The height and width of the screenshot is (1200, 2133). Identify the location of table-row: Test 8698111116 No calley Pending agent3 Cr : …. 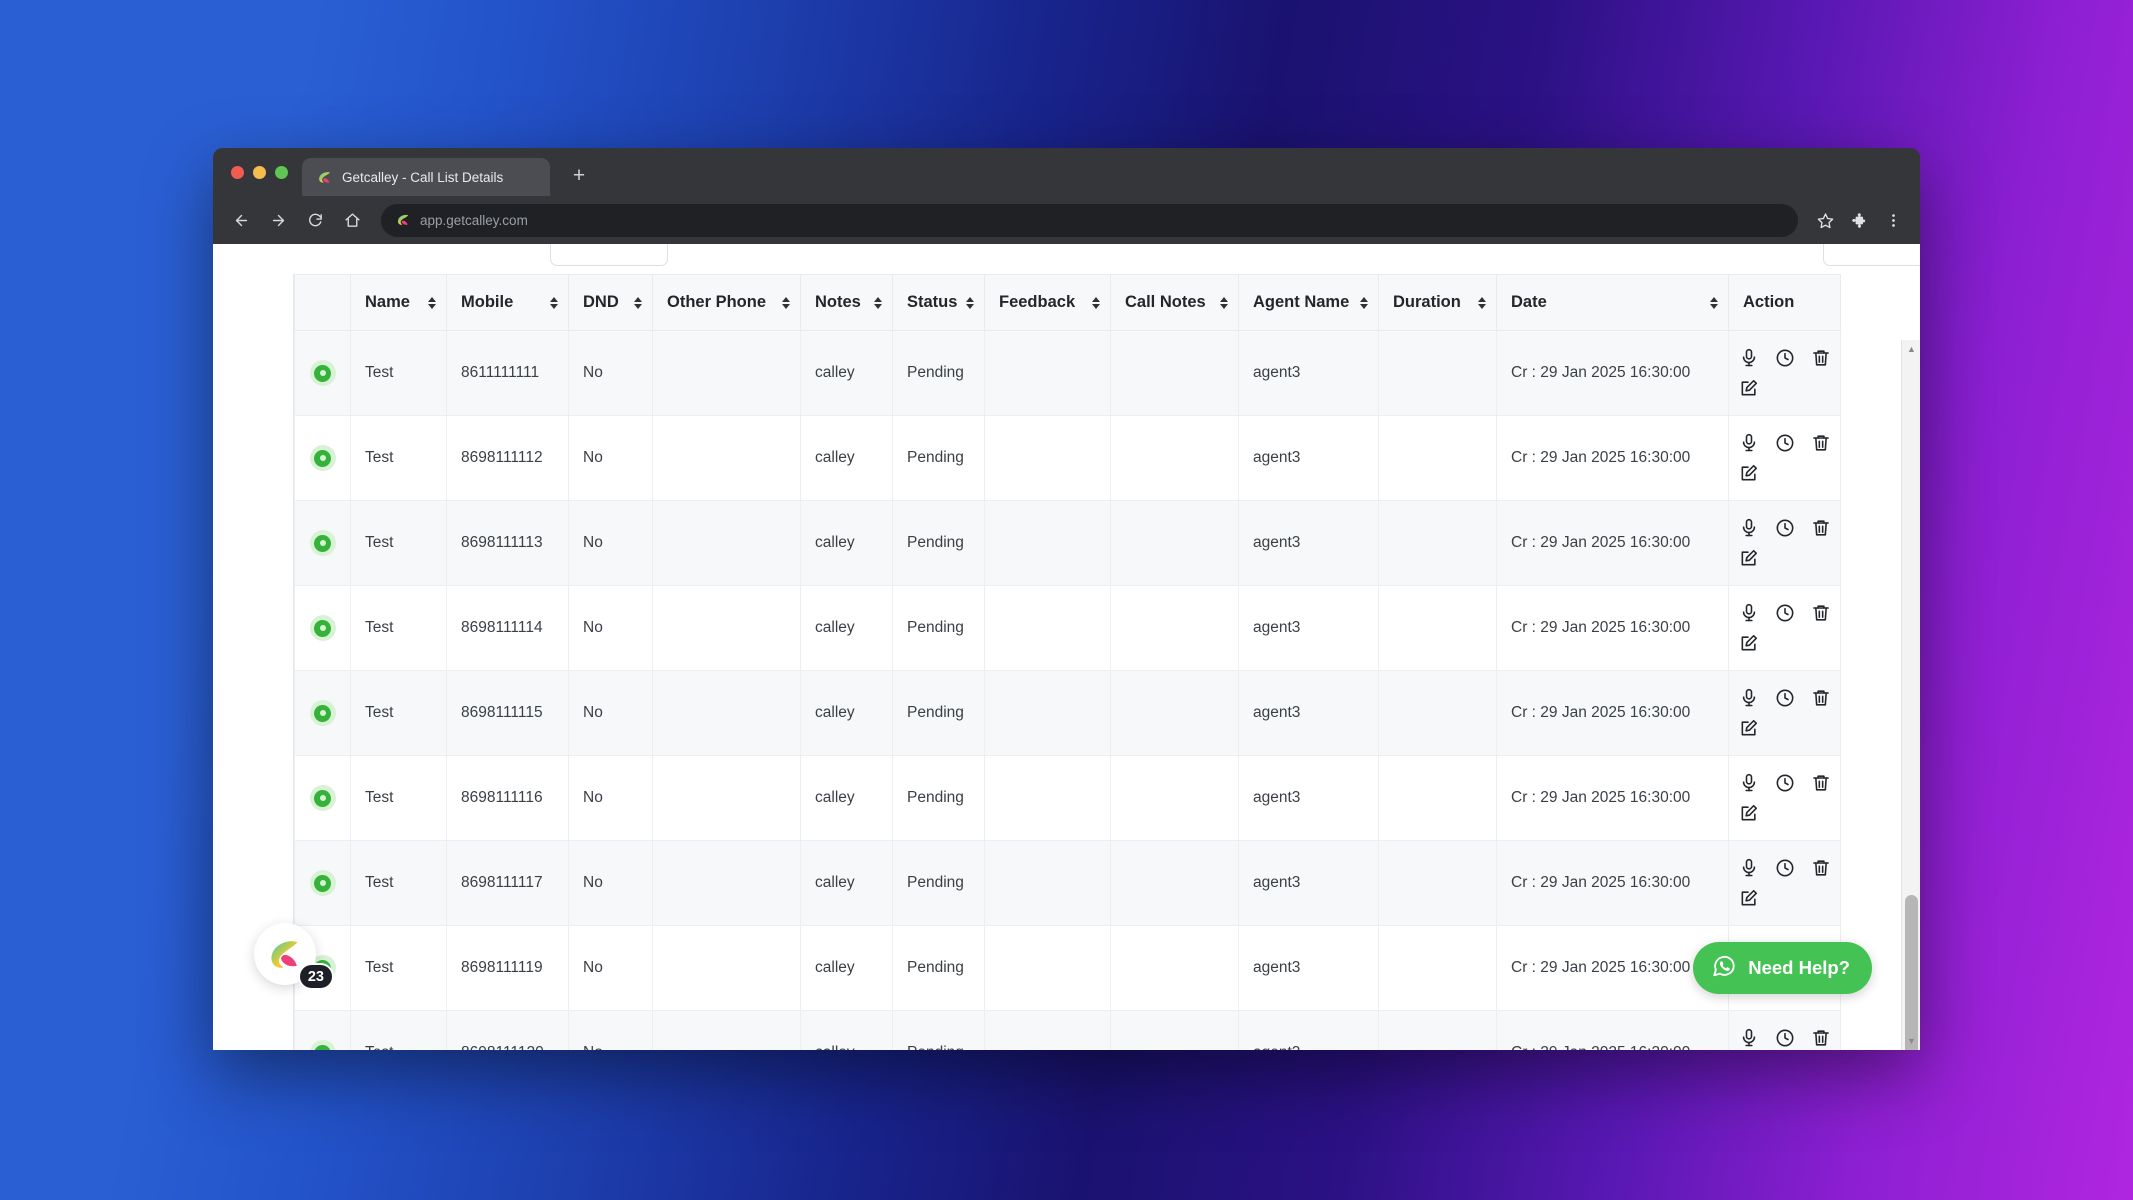
(1067, 798).